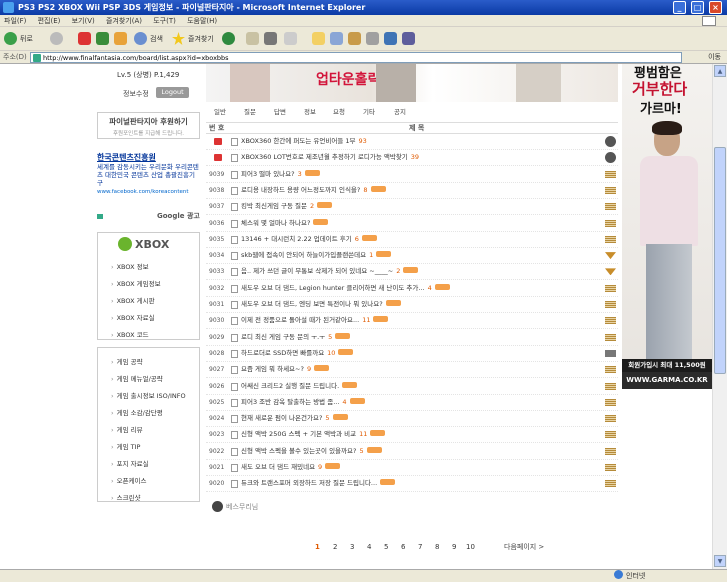 Image resolution: width=727 pixels, height=582 pixels. I want to click on tab-notice: 공지, so click(400, 112).